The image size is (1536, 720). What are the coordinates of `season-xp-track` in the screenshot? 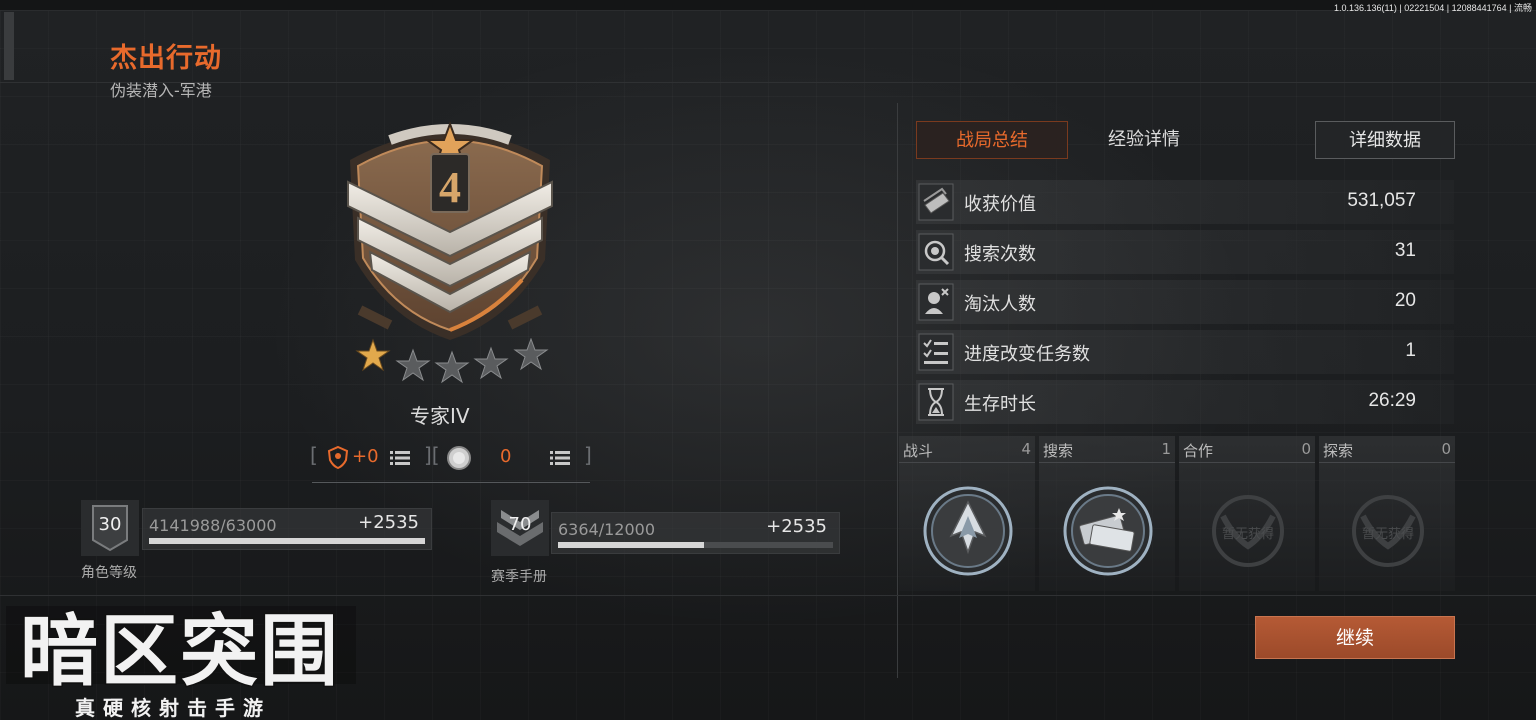 It's located at (695, 545).